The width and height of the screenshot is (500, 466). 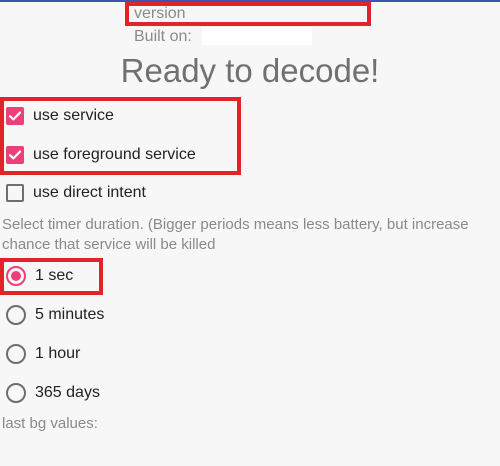 What do you see at coordinates (54, 275) in the screenshot?
I see `timer-option-label: 1 sec` at bounding box center [54, 275].